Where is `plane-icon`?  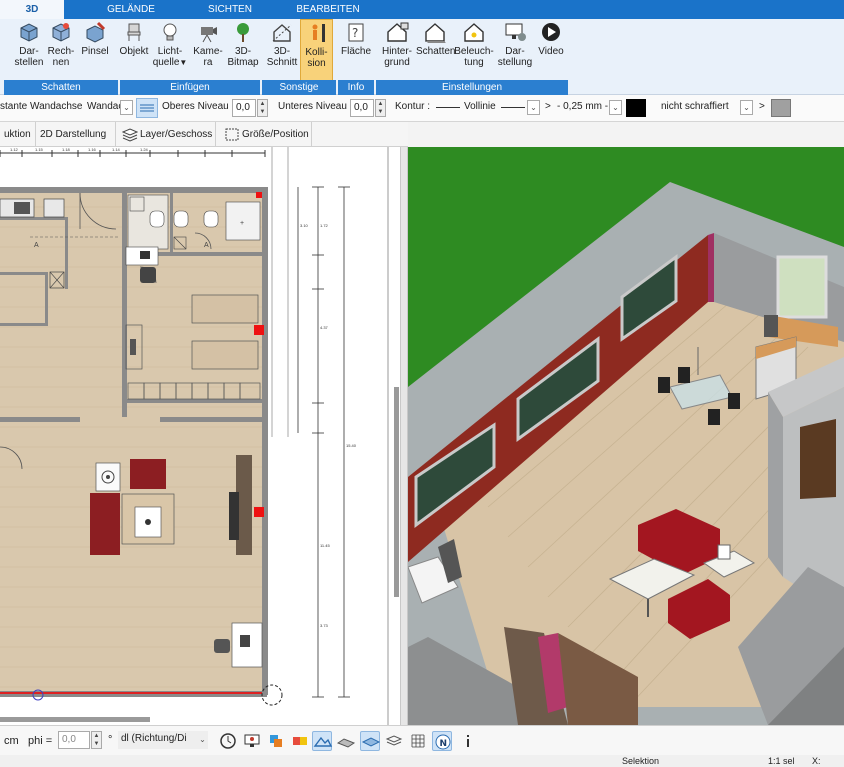 plane-icon is located at coordinates (370, 741).